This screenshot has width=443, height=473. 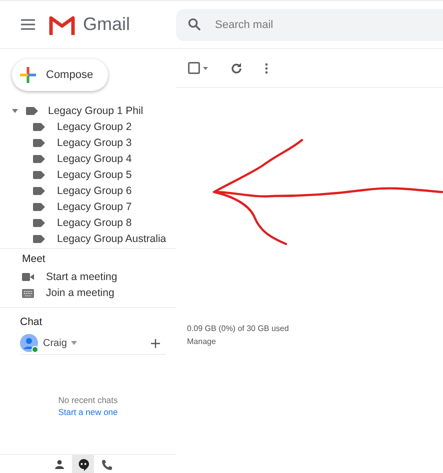 What do you see at coordinates (28, 24) in the screenshot?
I see `menu-icon` at bounding box center [28, 24].